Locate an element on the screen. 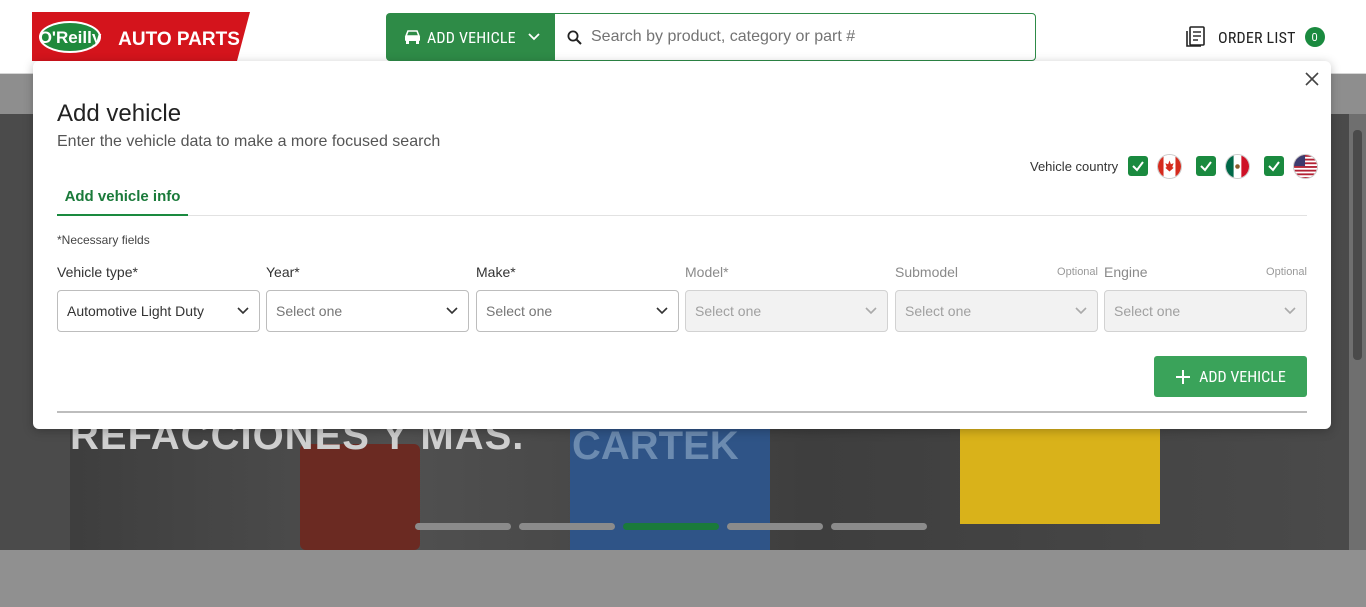  submodel-optional-tag: Optional is located at coordinates (1077, 272).